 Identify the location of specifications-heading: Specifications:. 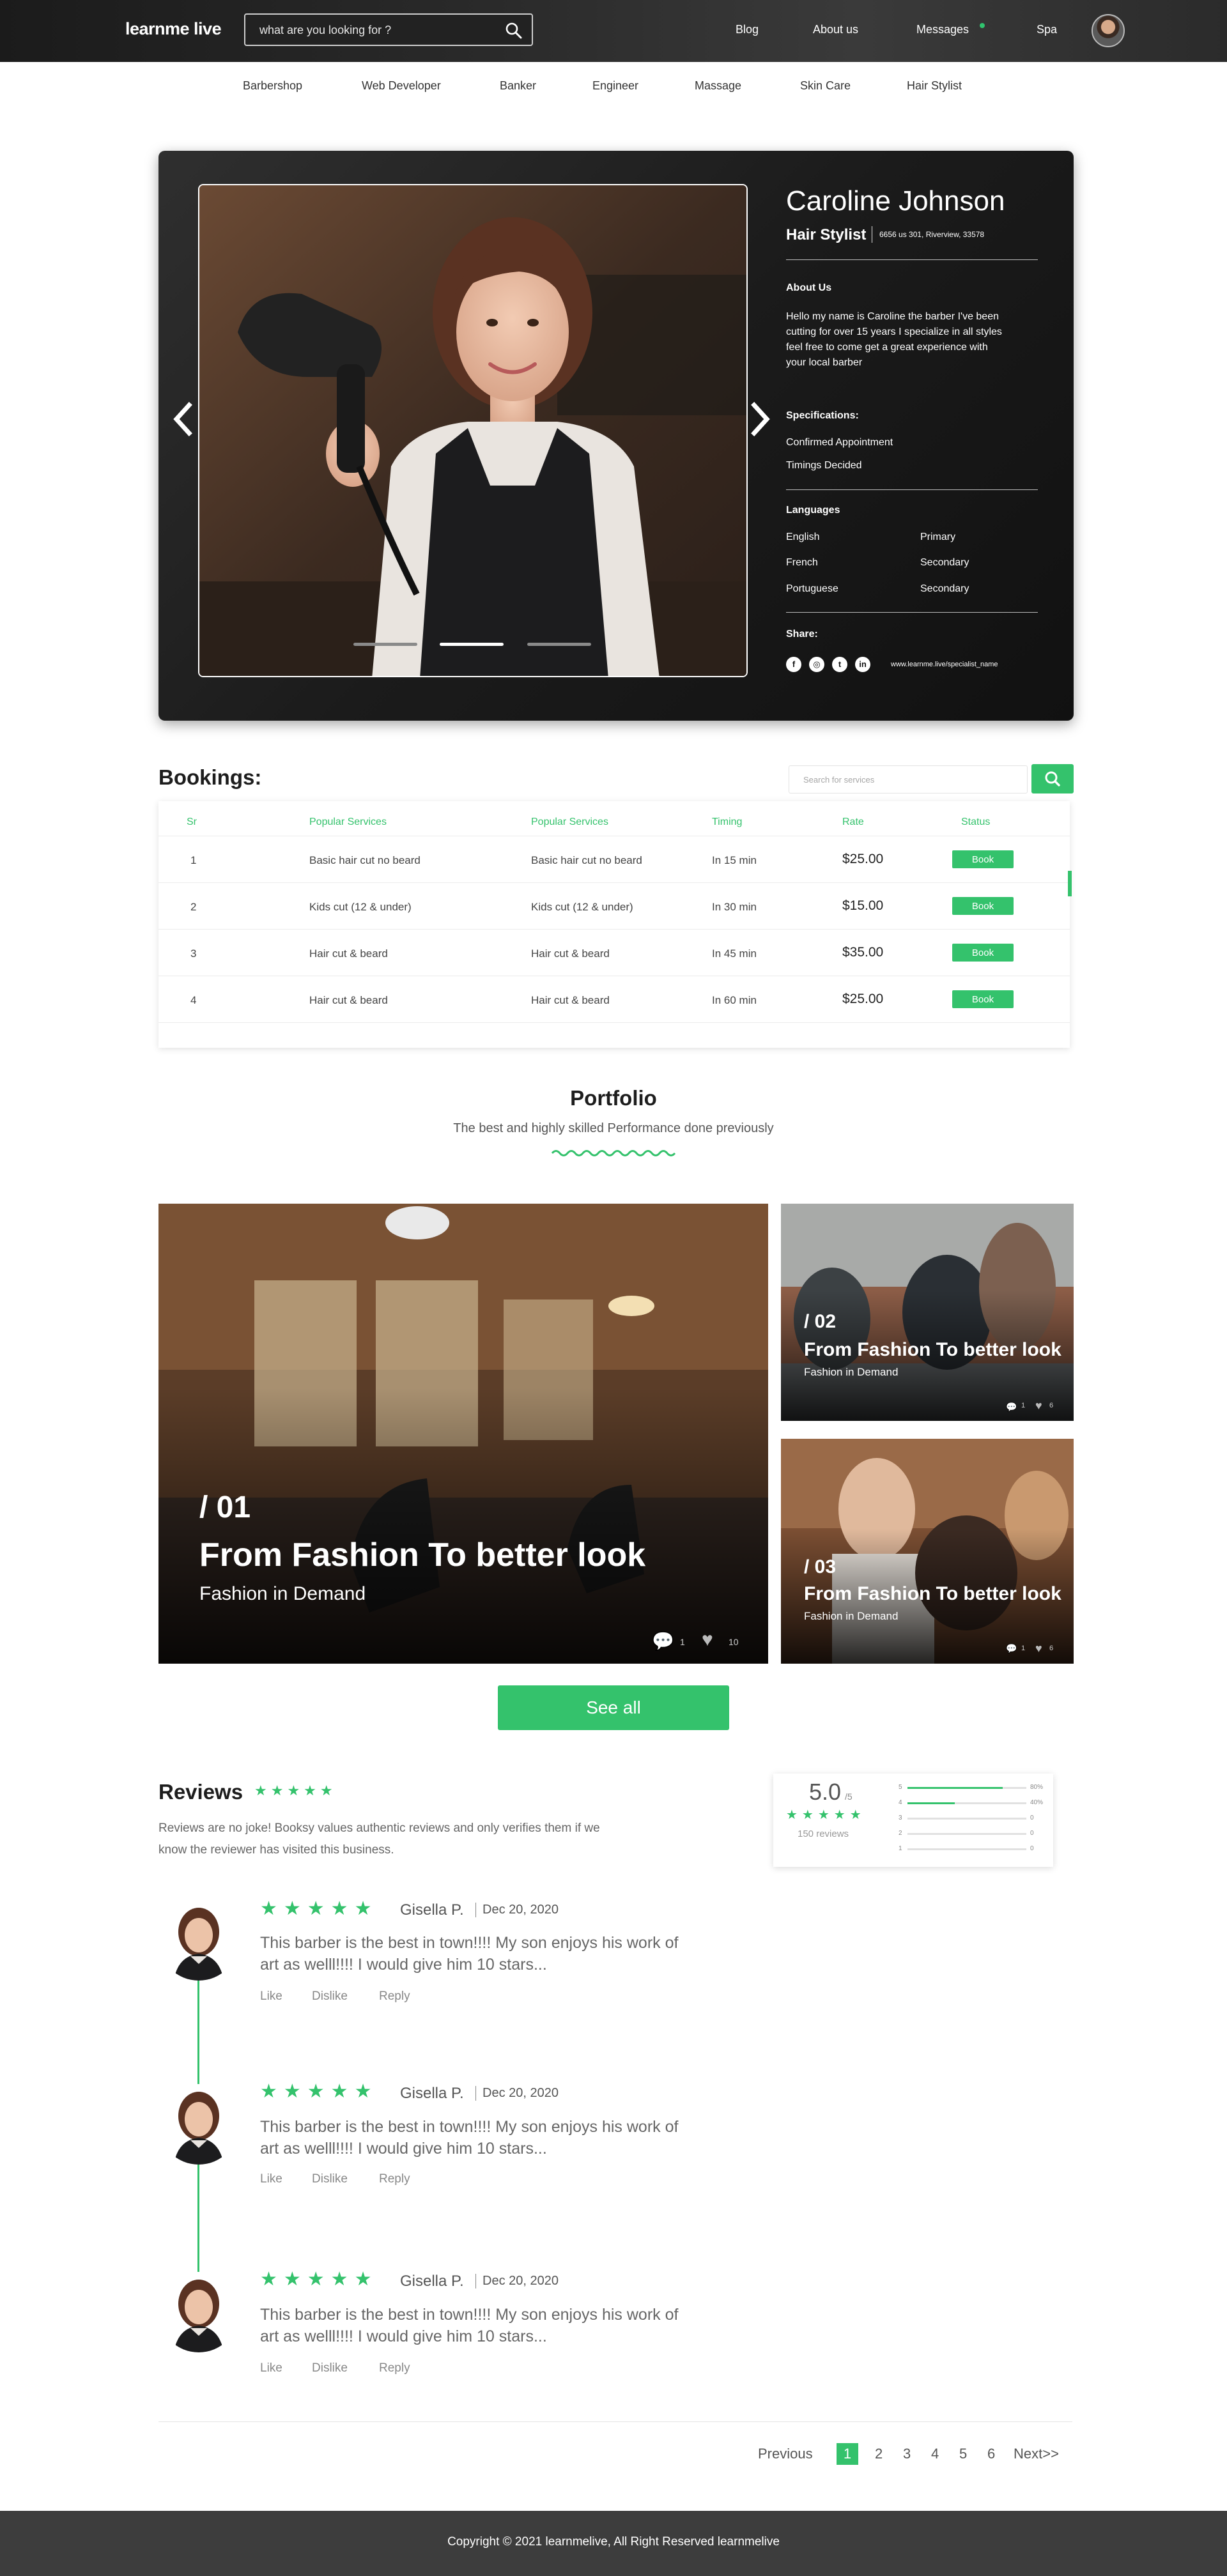
(822, 415).